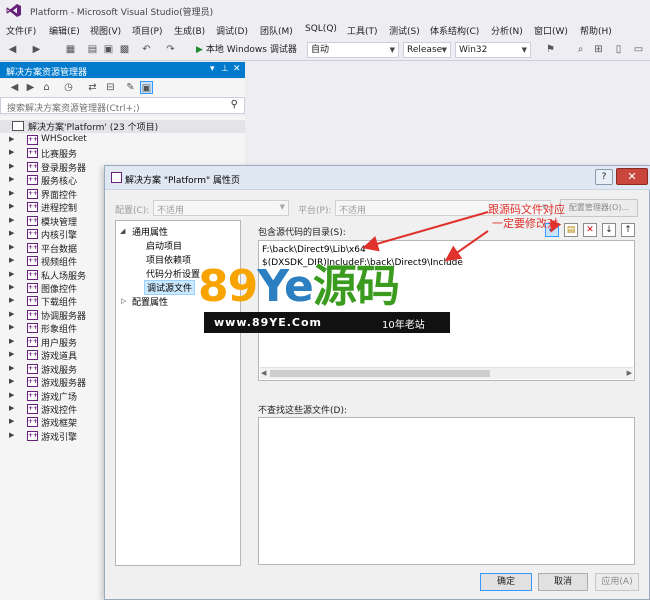 The width and height of the screenshot is (650, 600). What do you see at coordinates (362, 30) in the screenshot?
I see `menu-tools: 工具(T)` at bounding box center [362, 30].